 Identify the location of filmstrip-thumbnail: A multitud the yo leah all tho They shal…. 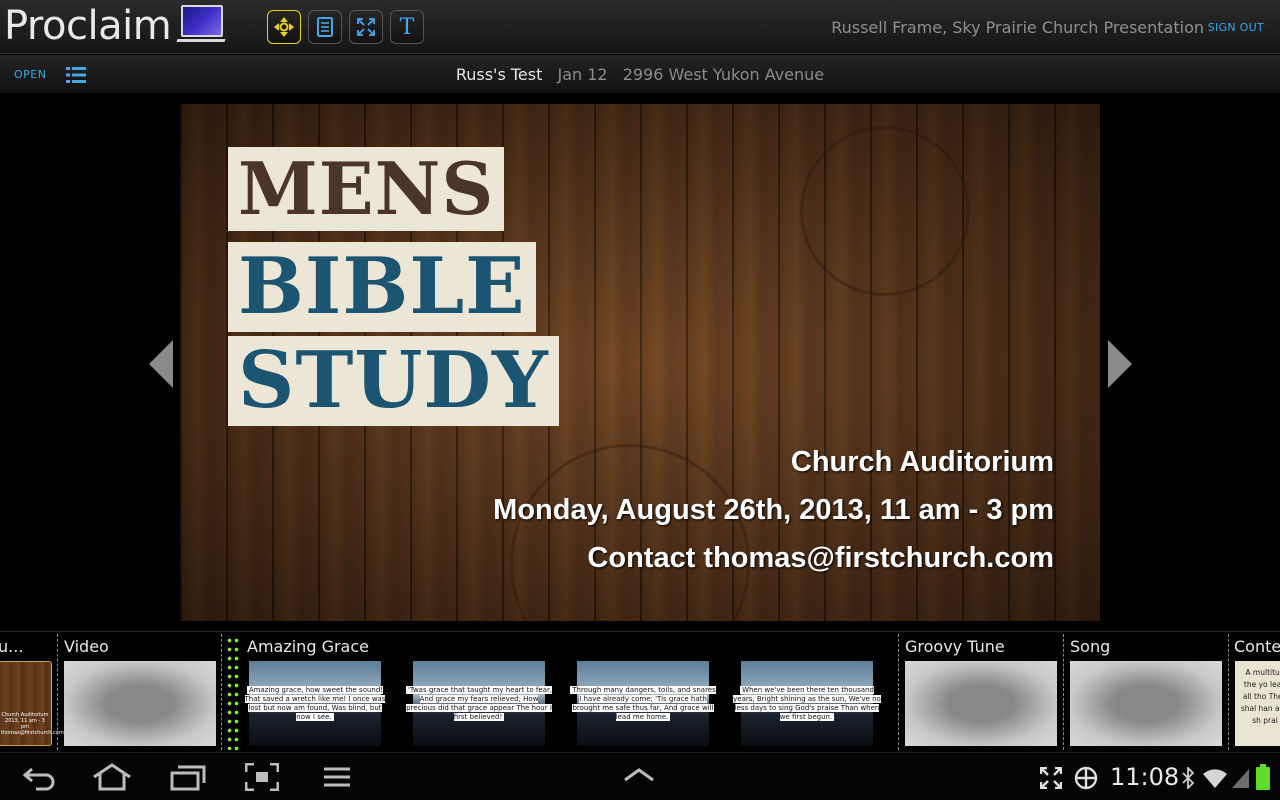
(1257, 703).